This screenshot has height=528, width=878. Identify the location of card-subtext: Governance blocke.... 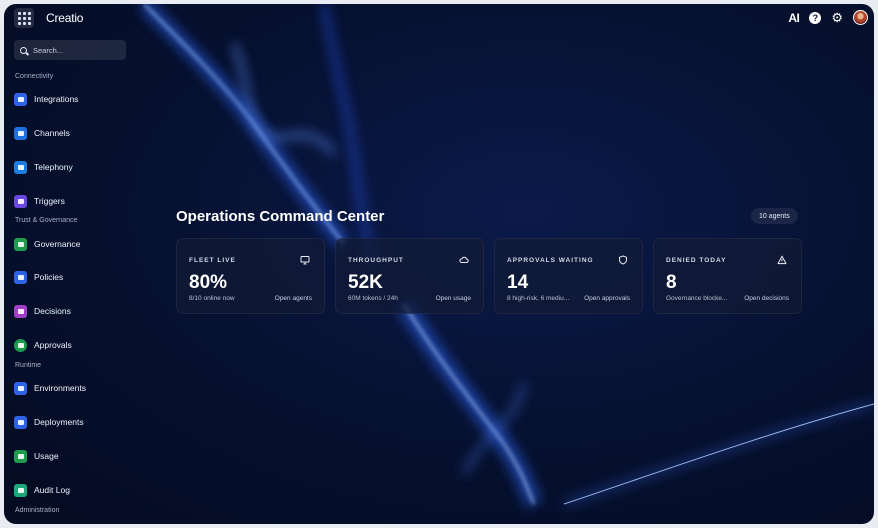
(697, 298).